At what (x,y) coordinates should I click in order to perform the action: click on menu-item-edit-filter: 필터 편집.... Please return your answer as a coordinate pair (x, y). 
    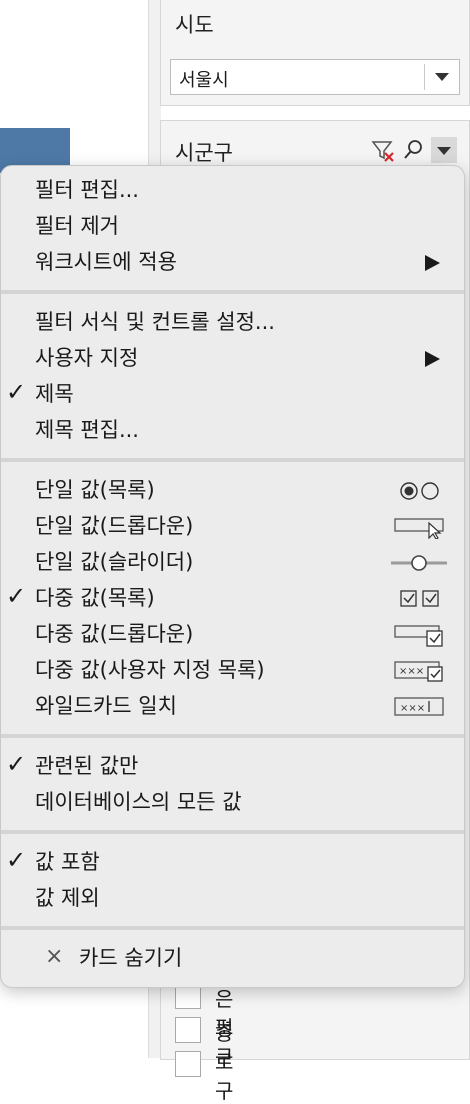
    Looking at the image, I should click on (87, 189).